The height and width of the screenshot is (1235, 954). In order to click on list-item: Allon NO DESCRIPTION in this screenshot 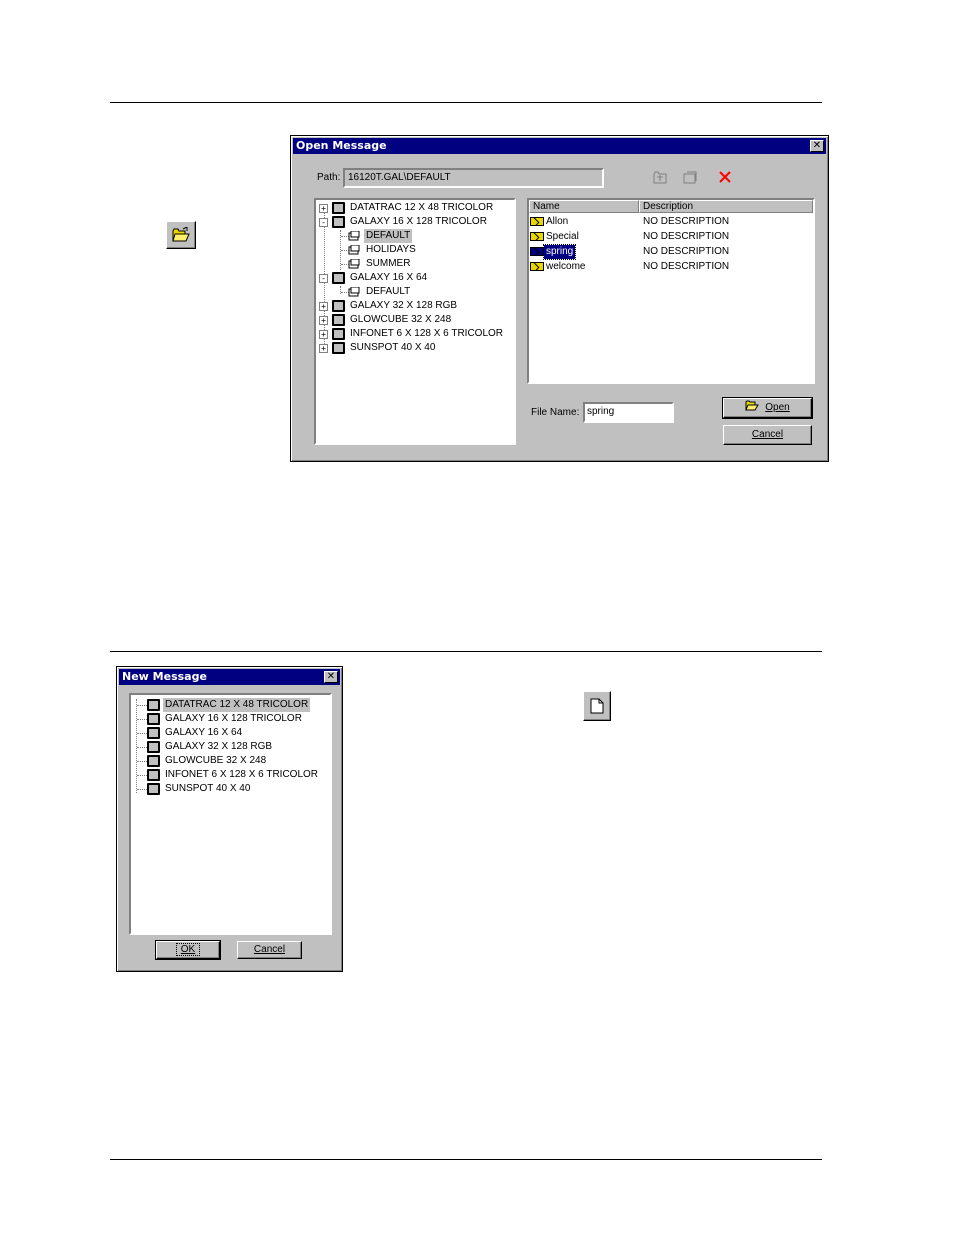, I will do `click(671, 222)`.